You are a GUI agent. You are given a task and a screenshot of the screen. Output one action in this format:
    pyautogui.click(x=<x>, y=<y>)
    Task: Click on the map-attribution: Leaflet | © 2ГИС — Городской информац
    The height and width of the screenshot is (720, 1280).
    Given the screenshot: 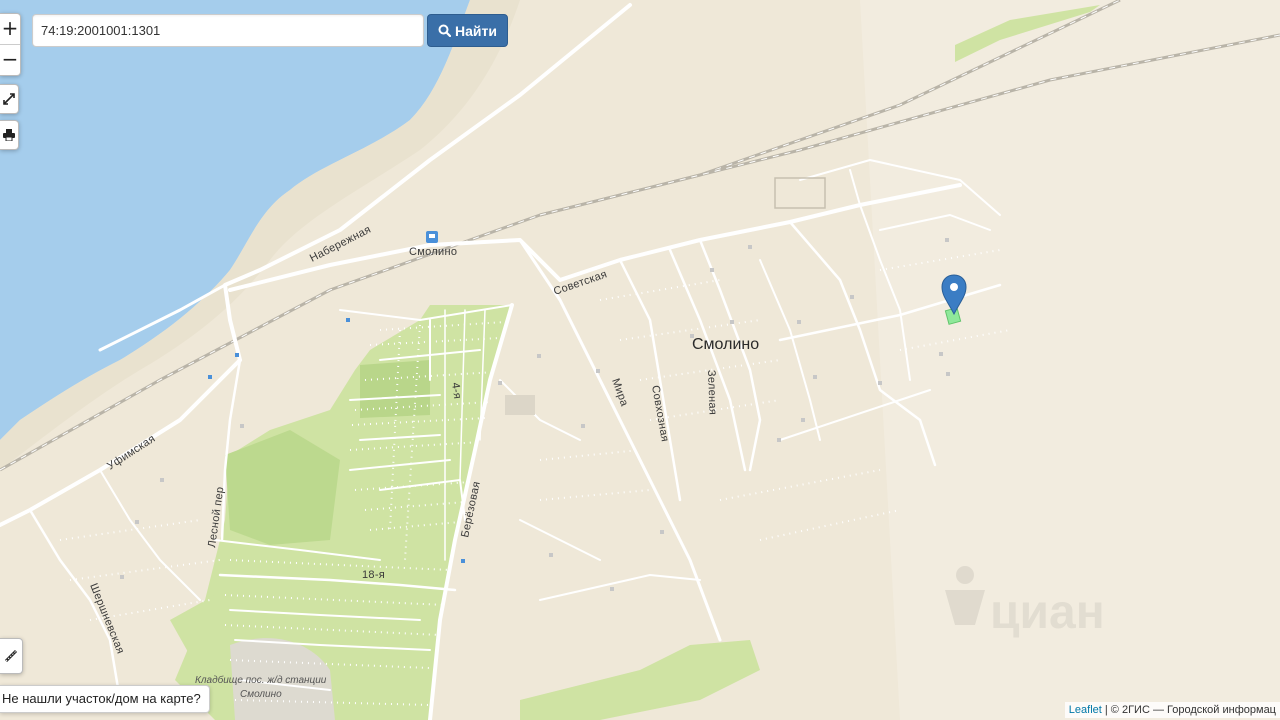 What is the action you would take?
    pyautogui.click(x=1172, y=710)
    